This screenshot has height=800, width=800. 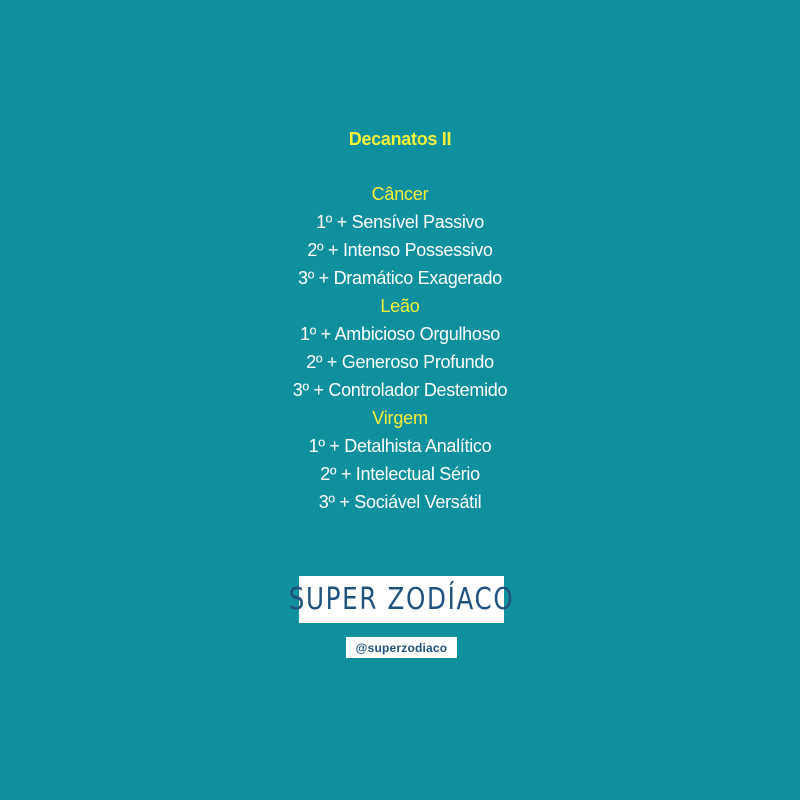 What do you see at coordinates (400, 418) in the screenshot?
I see `sign-heading-virgem: Virgem` at bounding box center [400, 418].